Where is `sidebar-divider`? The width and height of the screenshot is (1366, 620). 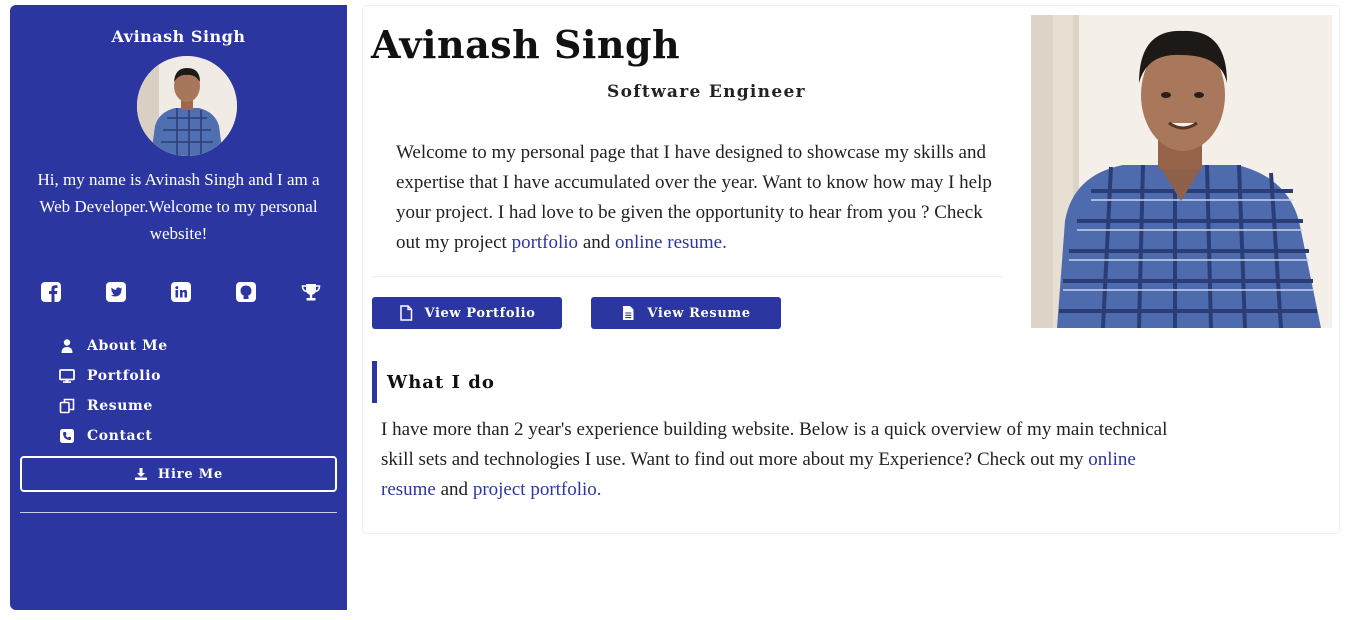 sidebar-divider is located at coordinates (178, 512).